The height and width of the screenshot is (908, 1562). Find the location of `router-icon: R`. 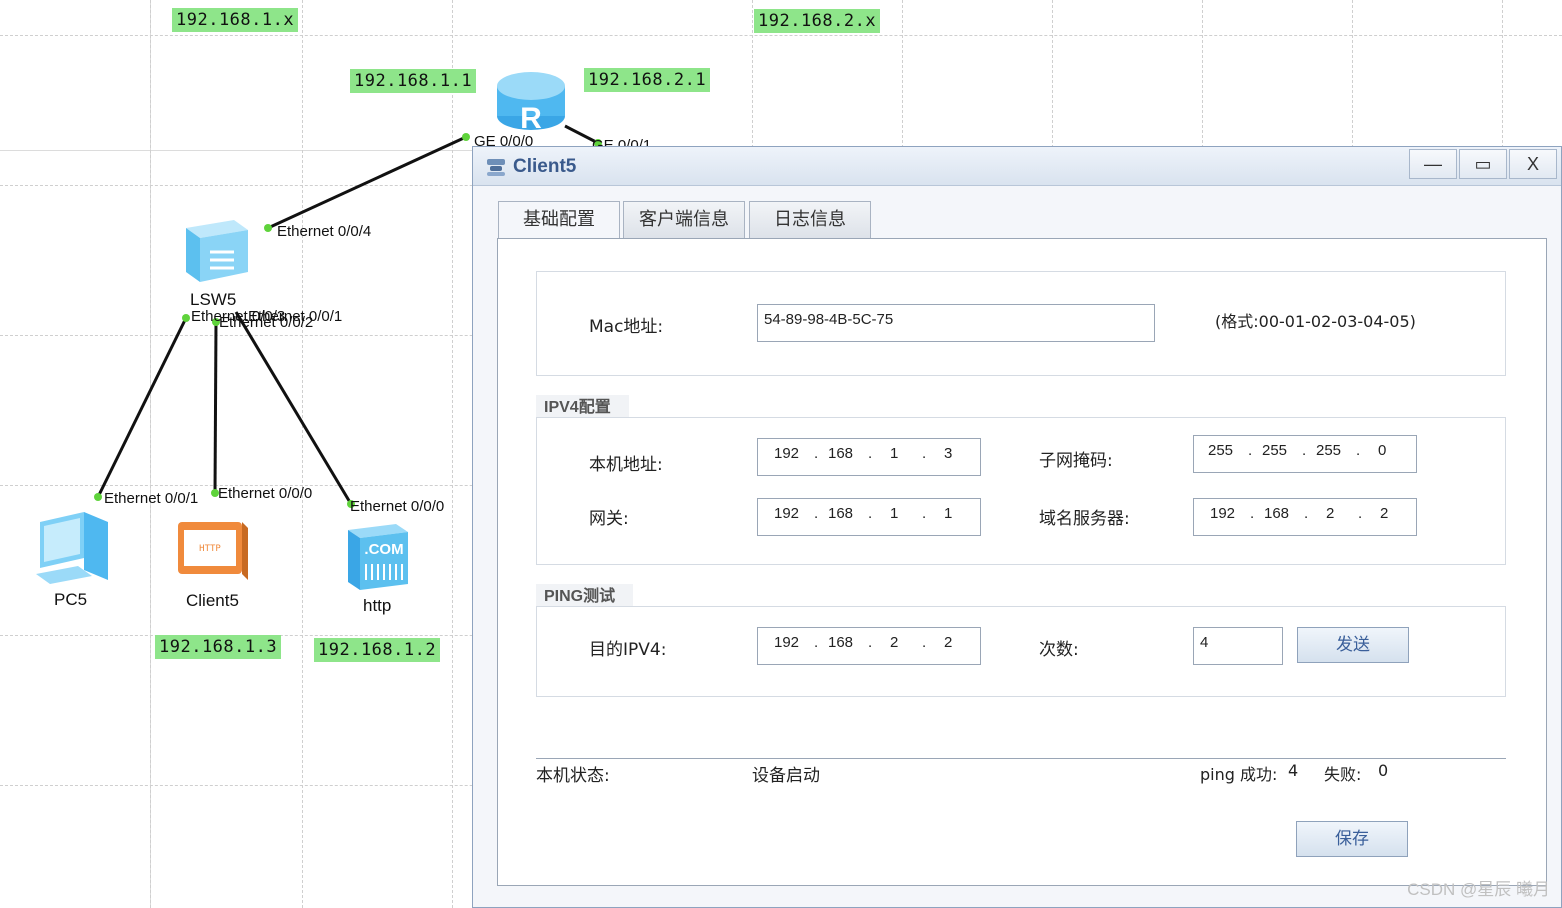

router-icon: R is located at coordinates (531, 102).